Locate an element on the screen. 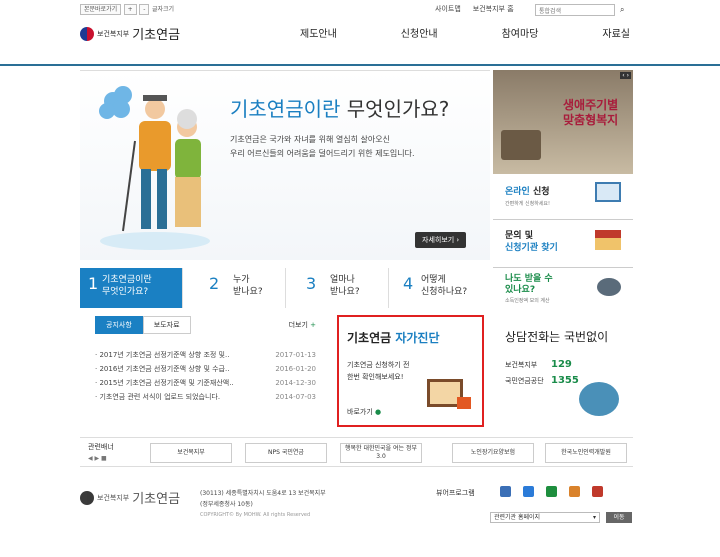 The width and height of the screenshot is (720, 557). self-diagnosis-title: 기초연금 자가진단 is located at coordinates (393, 338).